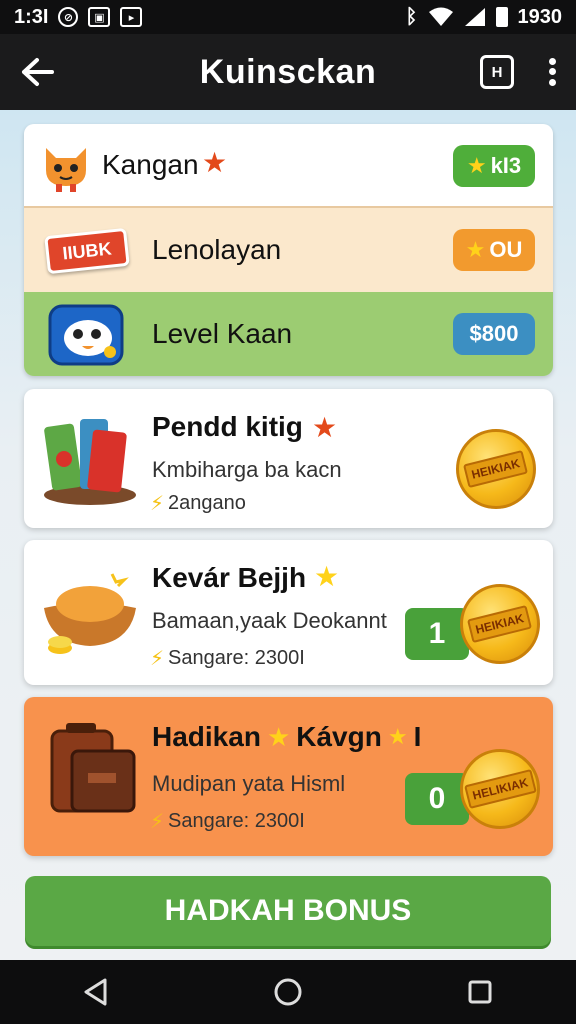  I want to click on lenolayan-badge: ★ OU, so click(494, 250).